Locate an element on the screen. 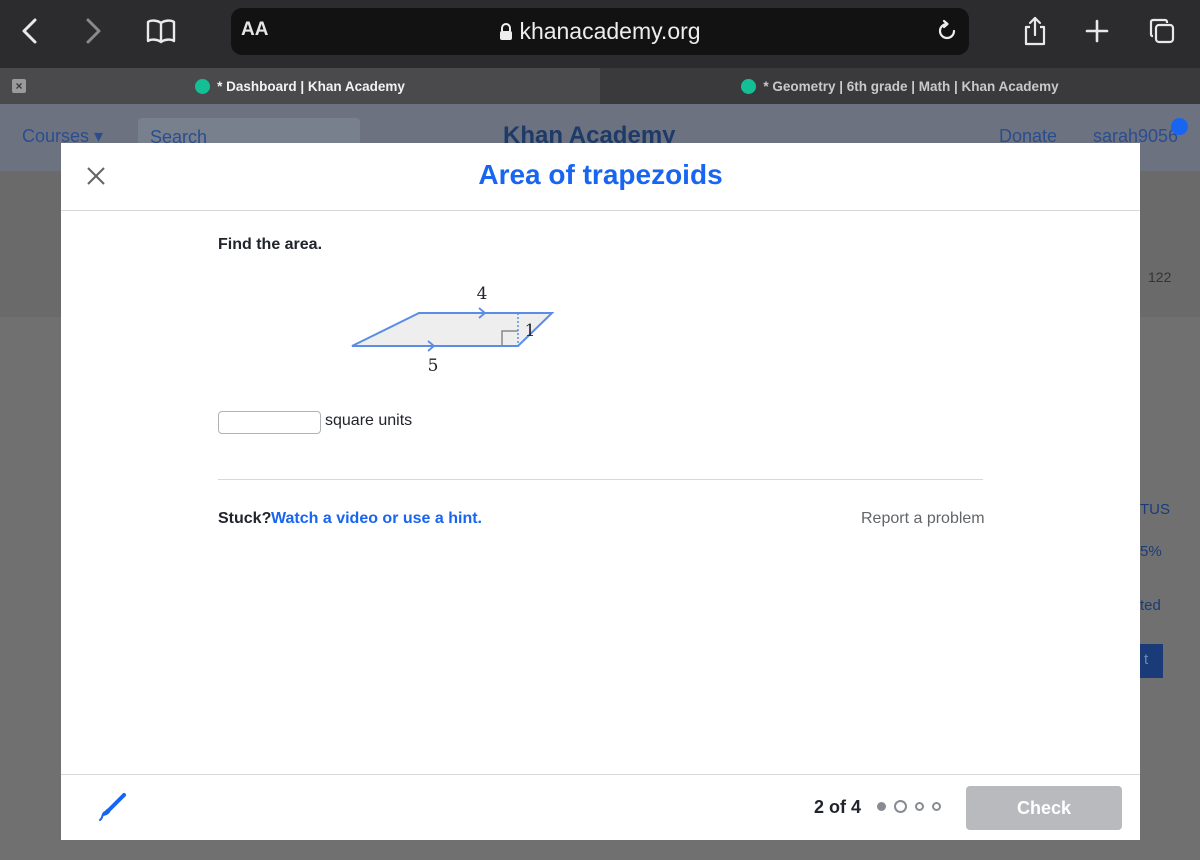 This screenshot has height=860, width=1200. scratchpad-pencil-icon is located at coordinates (112, 807).